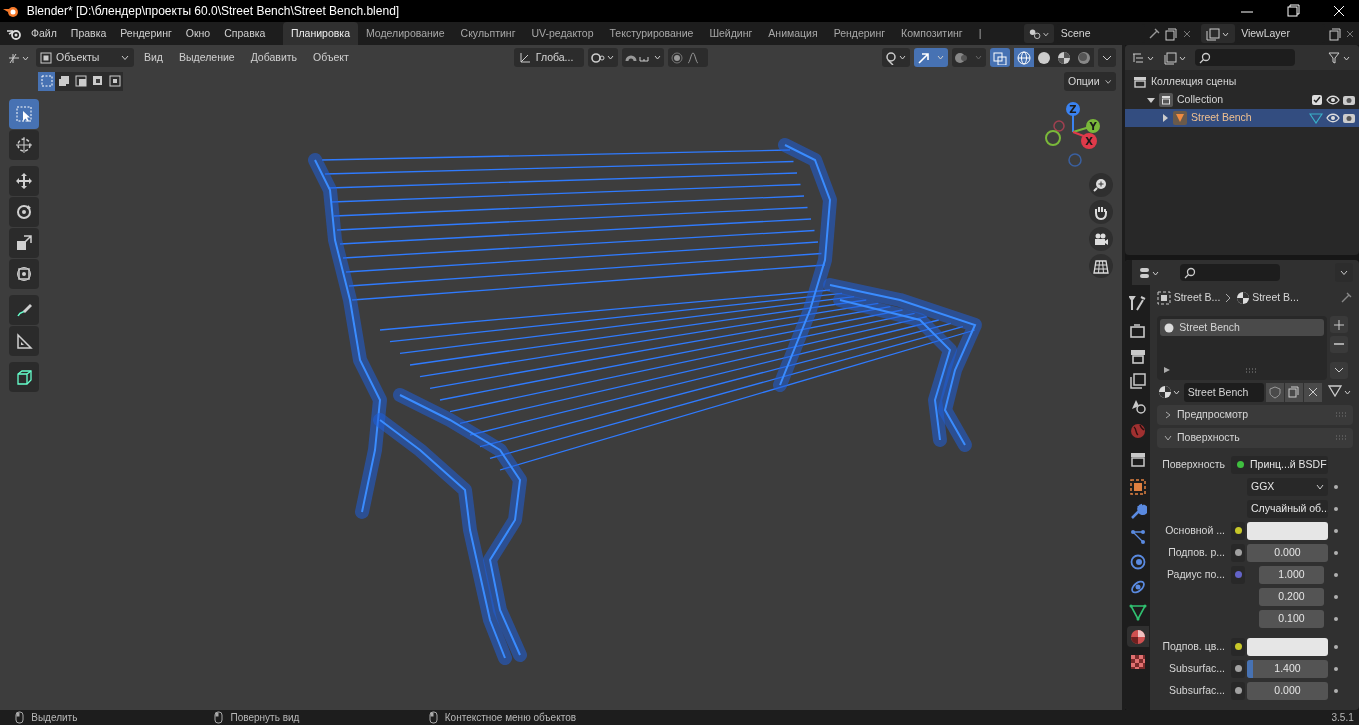  I want to click on material-browse-icon, so click(1169, 392).